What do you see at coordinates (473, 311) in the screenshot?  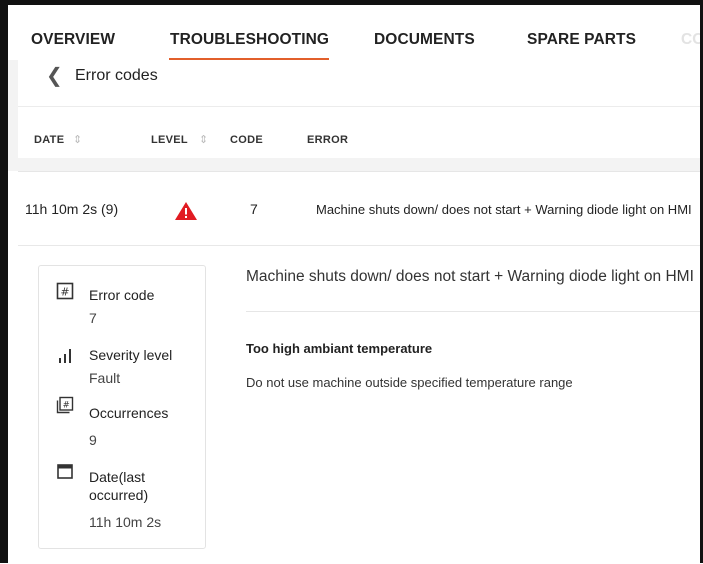 I see `divider` at bounding box center [473, 311].